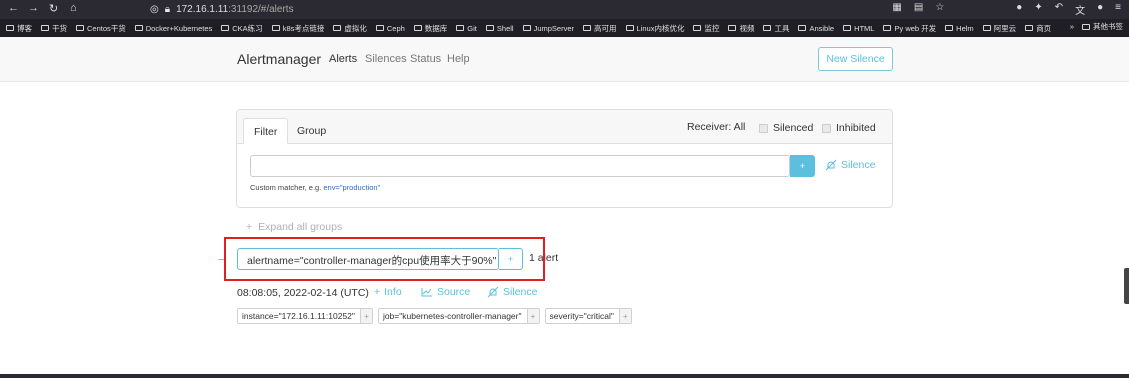 This screenshot has width=1129, height=378. Describe the element at coordinates (849, 128) in the screenshot. I see `inhibited-checkbox: Inhibited` at that location.